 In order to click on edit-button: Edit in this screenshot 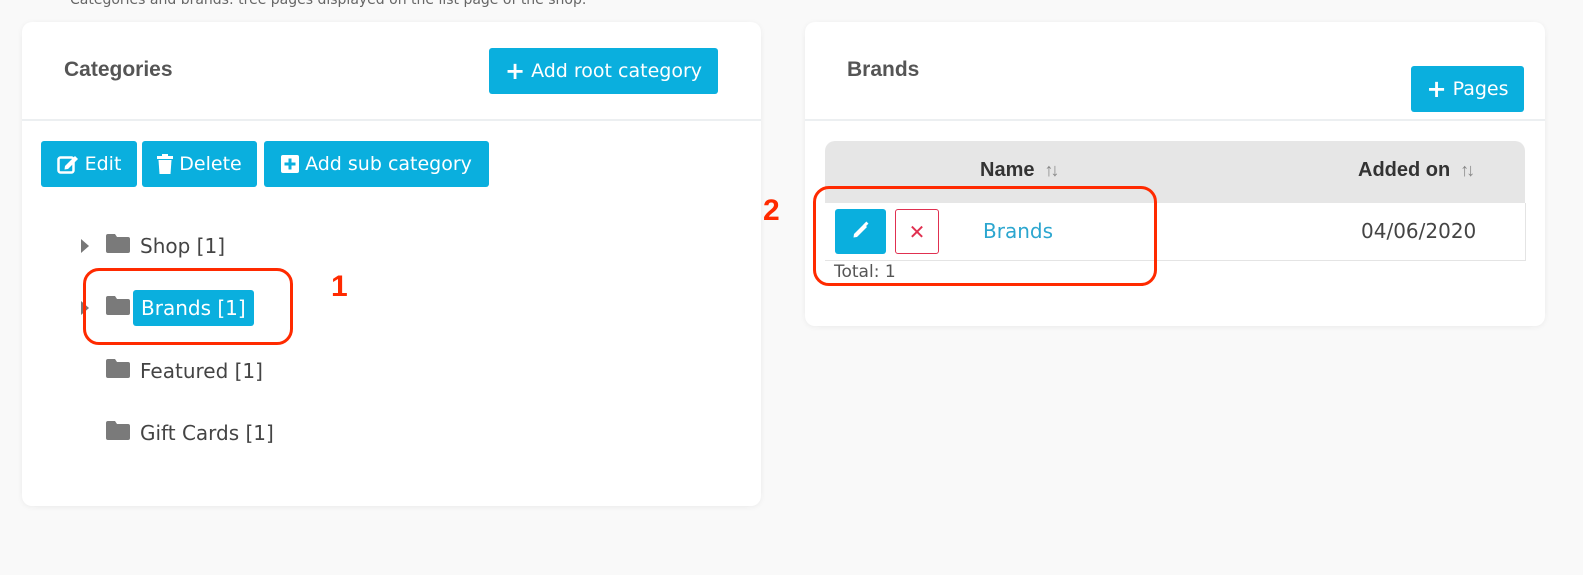, I will do `click(89, 164)`.